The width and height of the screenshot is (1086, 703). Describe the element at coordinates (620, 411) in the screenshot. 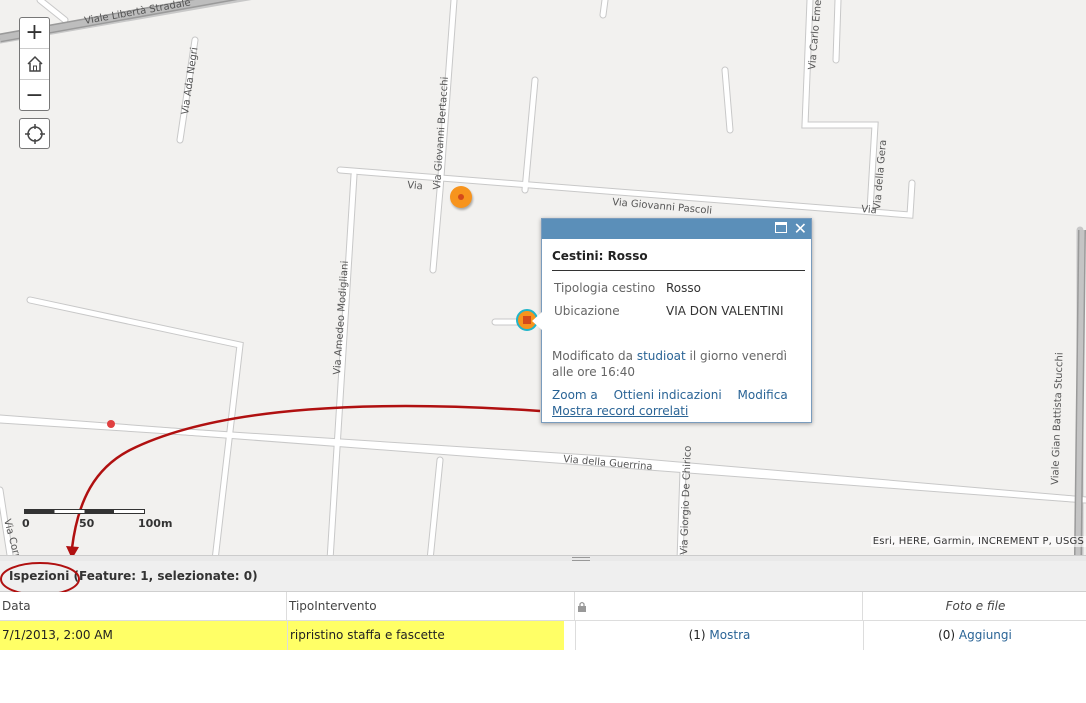

I see `show-related-records-link: Mostra record correlati` at that location.